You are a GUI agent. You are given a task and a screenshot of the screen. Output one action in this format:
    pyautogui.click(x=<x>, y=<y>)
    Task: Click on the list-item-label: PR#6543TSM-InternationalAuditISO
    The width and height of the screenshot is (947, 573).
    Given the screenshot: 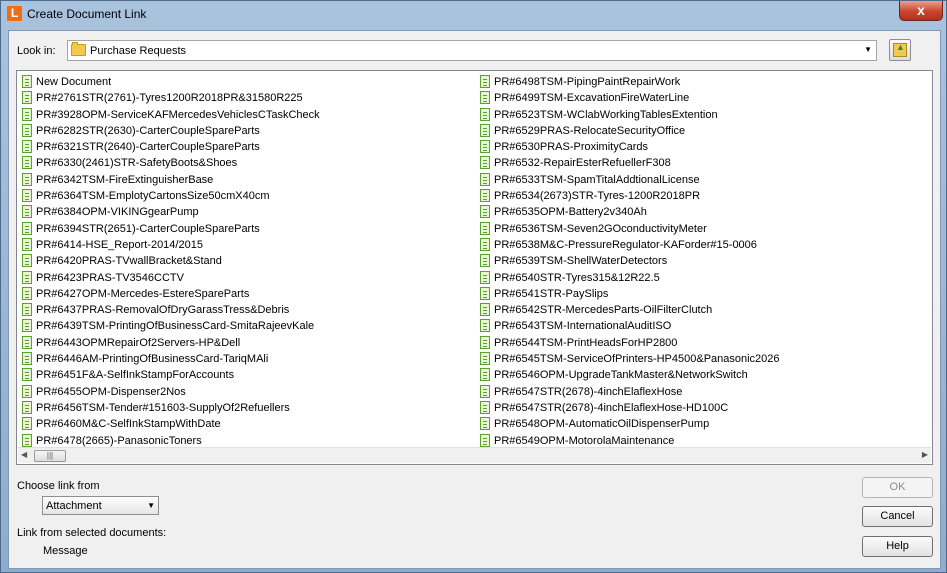 What is the action you would take?
    pyautogui.click(x=583, y=326)
    